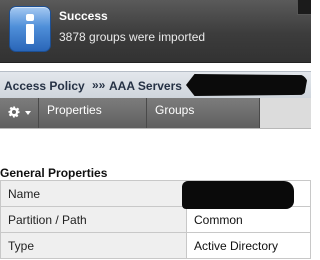  Describe the element at coordinates (304, 7) in the screenshot. I see `banner-close-button` at that location.